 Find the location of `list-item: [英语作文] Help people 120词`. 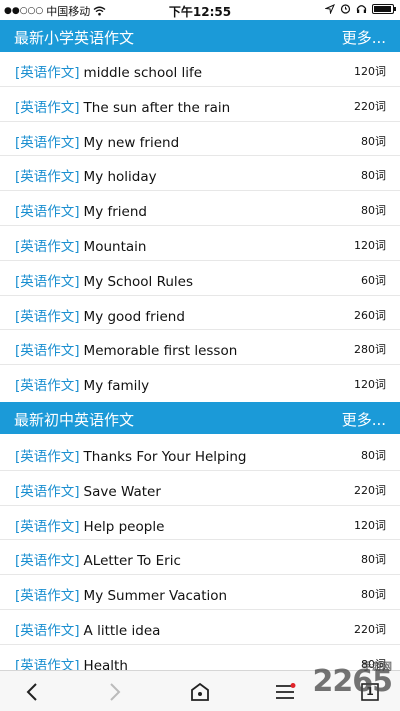

list-item: [英语作文] Help people 120词 is located at coordinates (200, 523).